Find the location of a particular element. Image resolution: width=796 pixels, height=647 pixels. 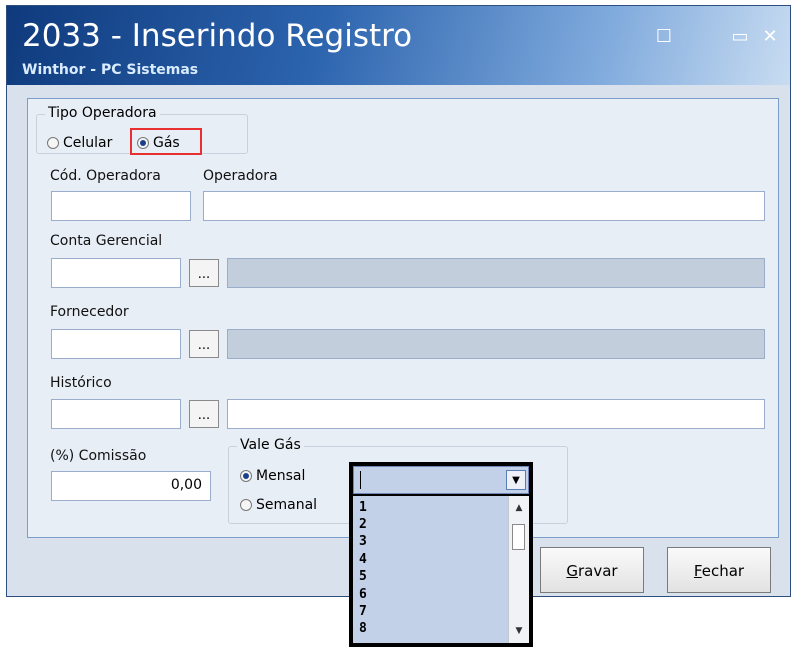

historico-label: Histórico is located at coordinates (81, 383).